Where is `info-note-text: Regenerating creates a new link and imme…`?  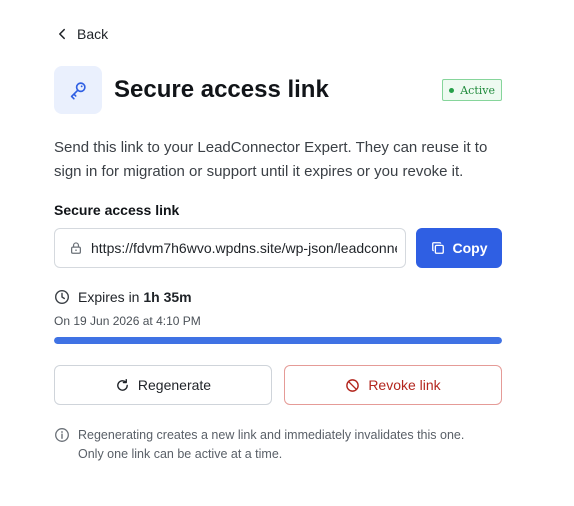
info-note-text: Regenerating creates a new link and imme… is located at coordinates (271, 445).